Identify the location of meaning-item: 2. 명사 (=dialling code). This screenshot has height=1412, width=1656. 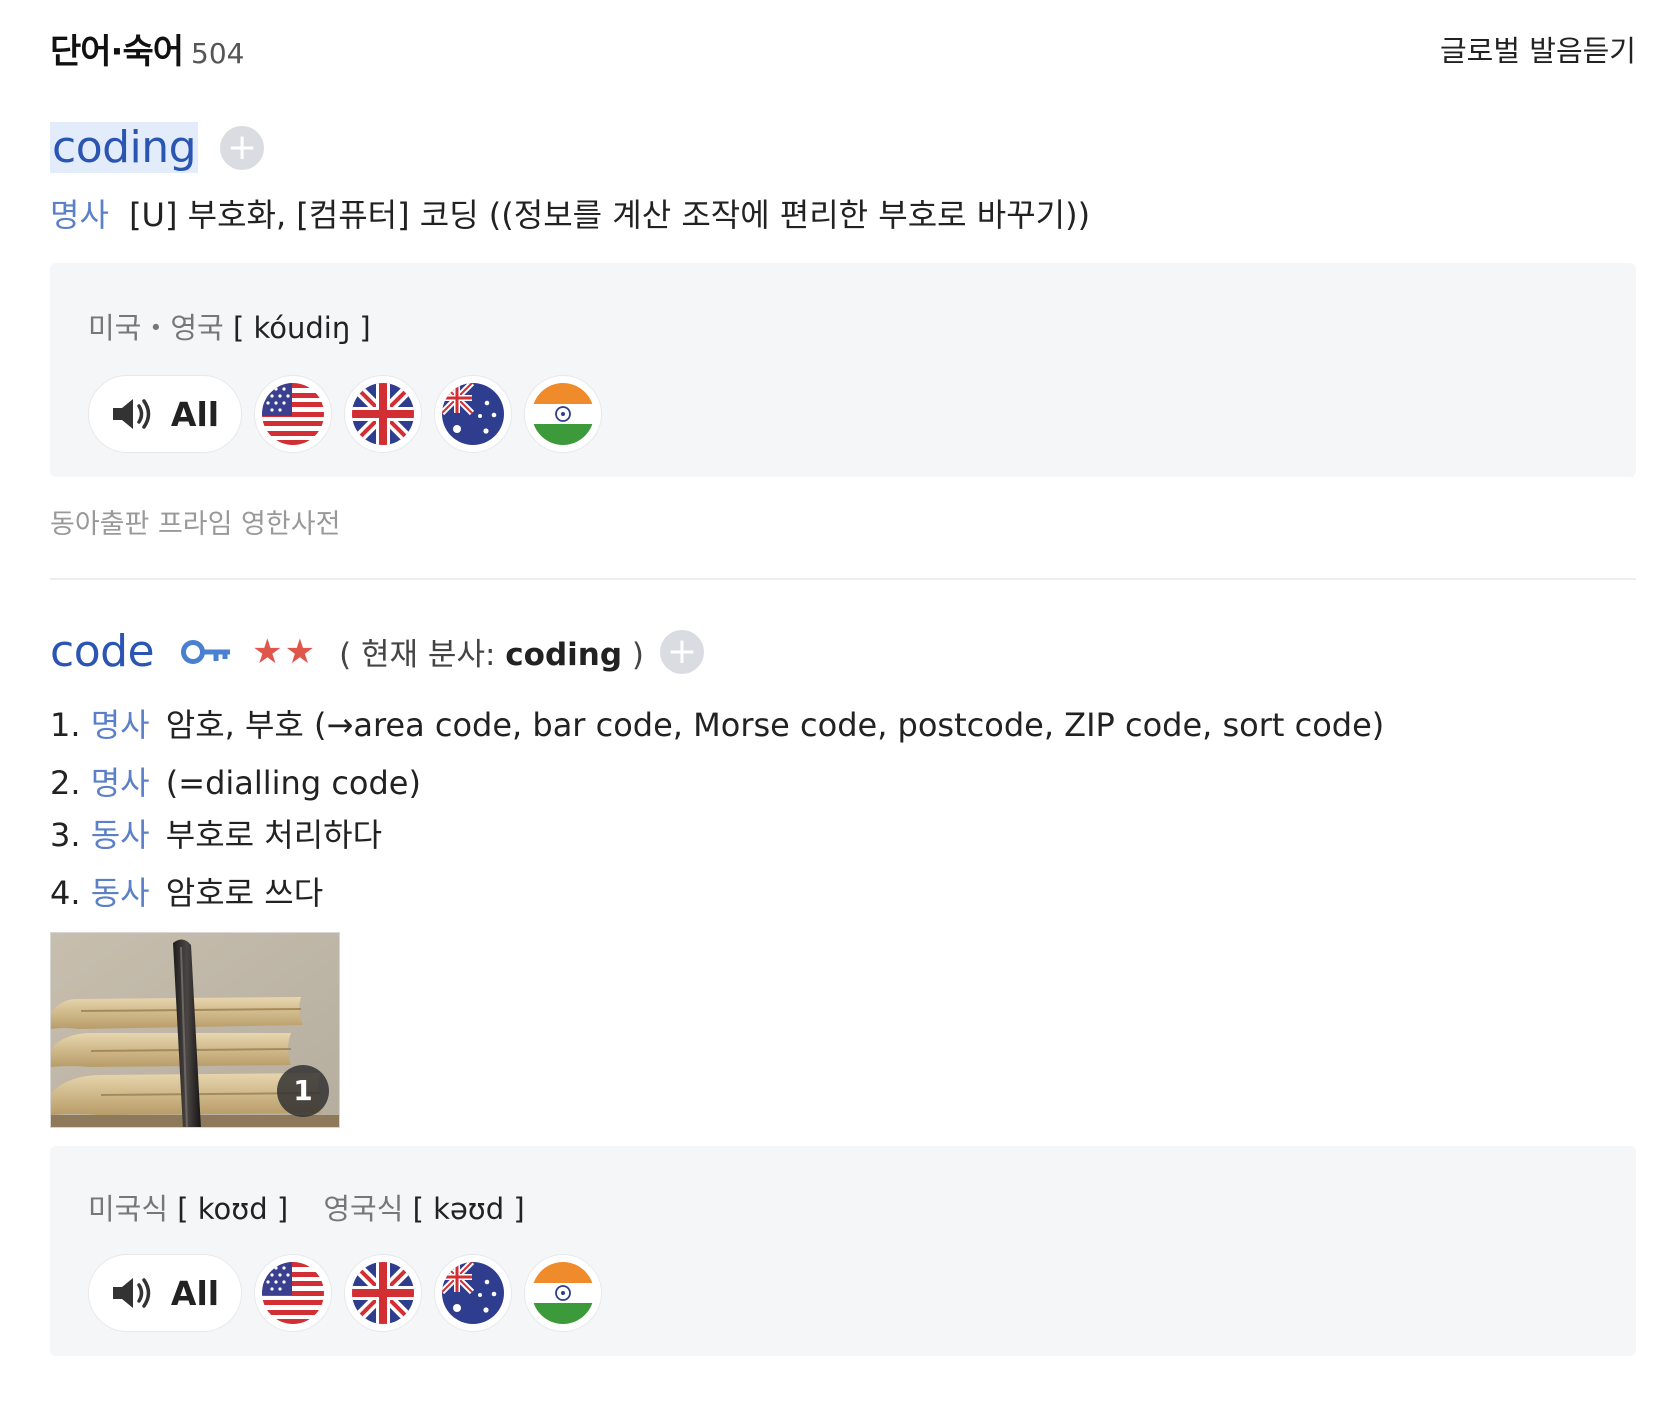
(235, 781).